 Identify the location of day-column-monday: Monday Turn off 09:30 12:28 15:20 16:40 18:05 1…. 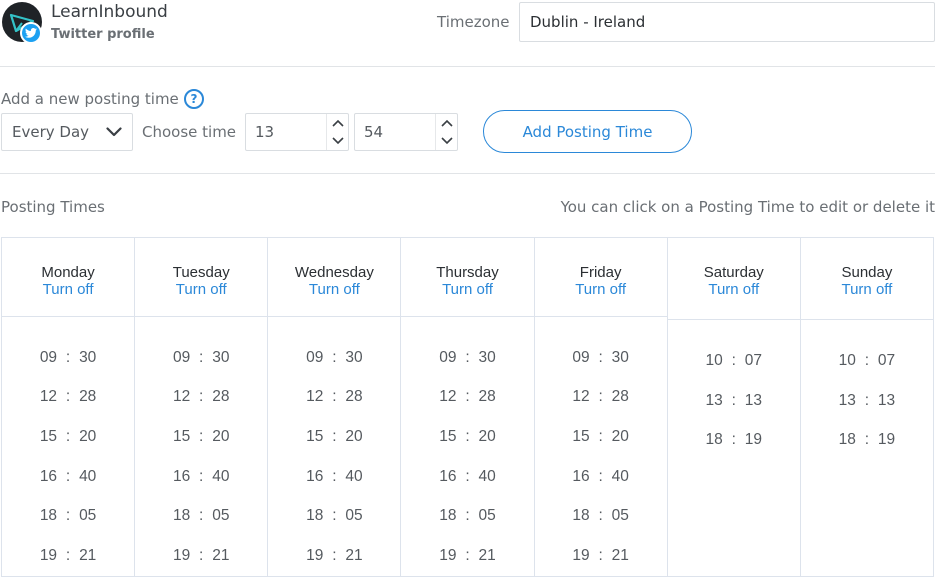
(69, 407).